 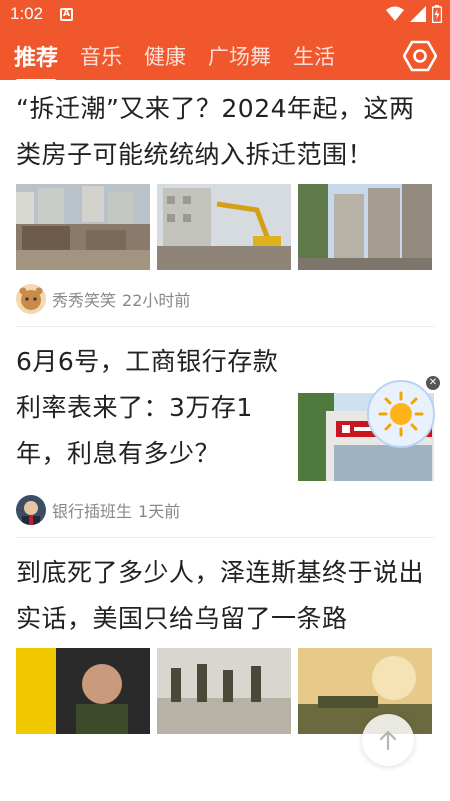 What do you see at coordinates (239, 56) in the screenshot?
I see `tab-square-dance: 广场舞` at bounding box center [239, 56].